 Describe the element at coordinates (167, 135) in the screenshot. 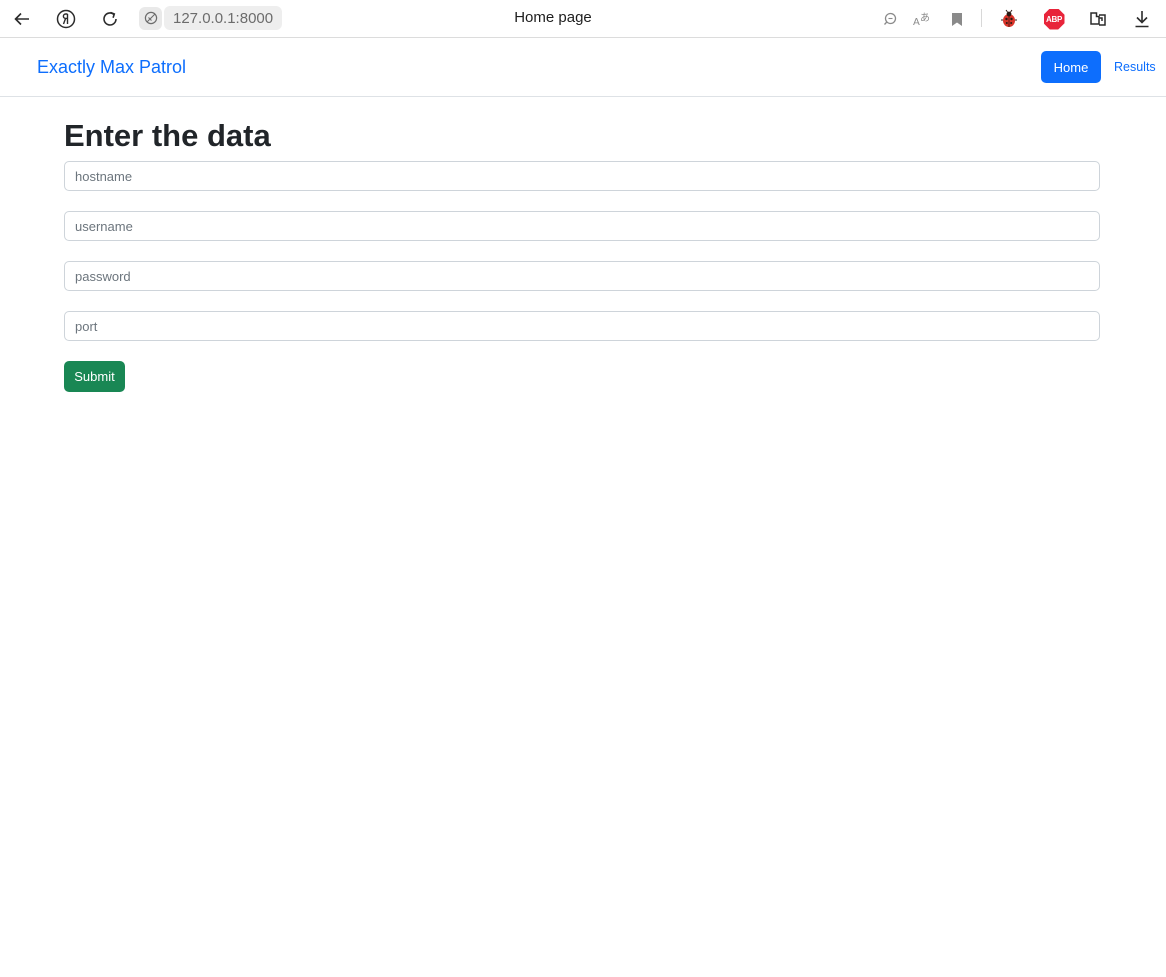

I see `page-title: Enter the data` at that location.